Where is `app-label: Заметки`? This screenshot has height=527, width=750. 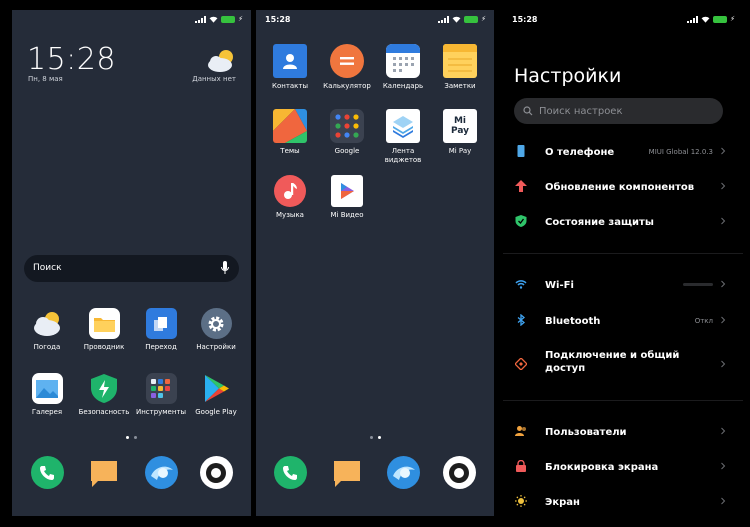
app-label: Заметки is located at coordinates (460, 86).